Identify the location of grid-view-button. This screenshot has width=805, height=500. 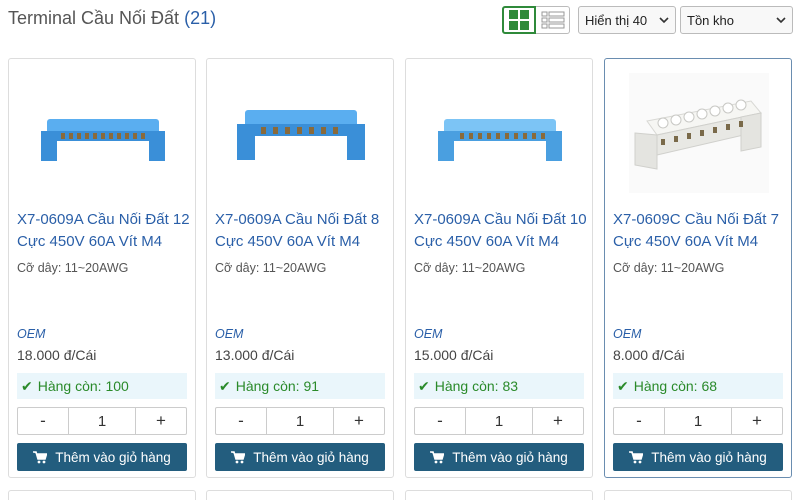
(519, 20).